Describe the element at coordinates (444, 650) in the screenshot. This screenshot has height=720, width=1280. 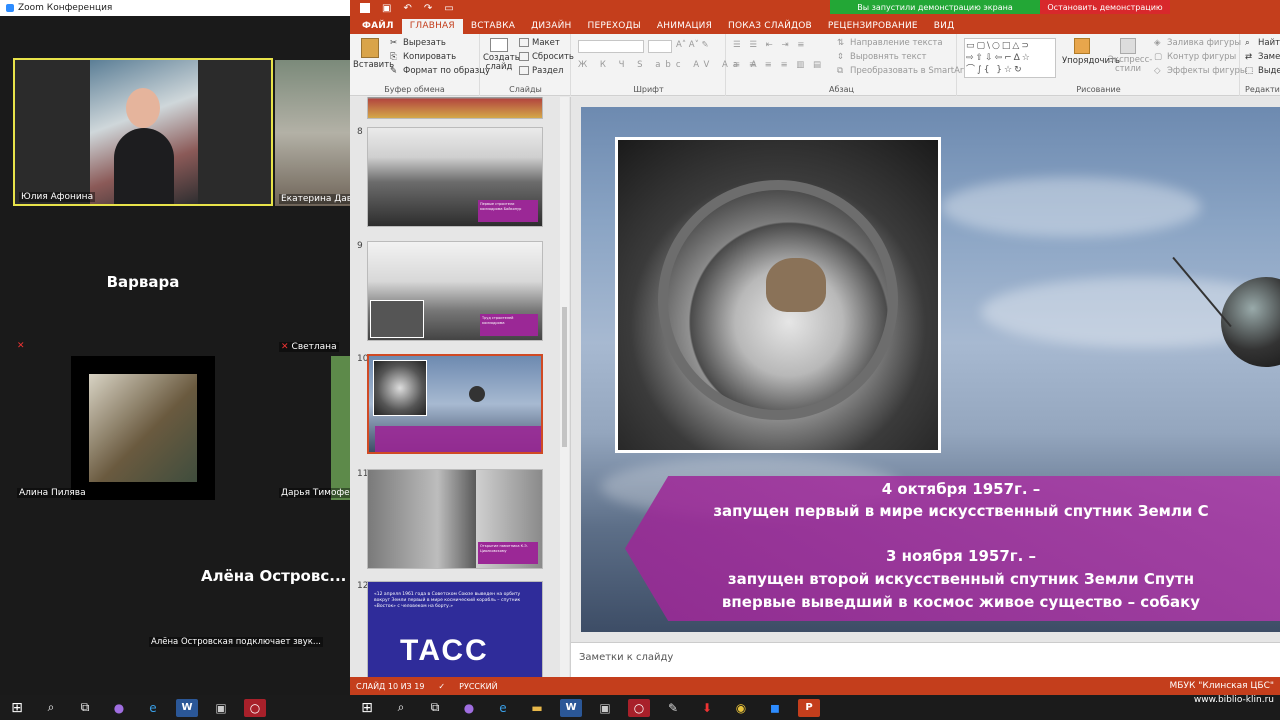
I see `tass-logo: ТАСС` at that location.